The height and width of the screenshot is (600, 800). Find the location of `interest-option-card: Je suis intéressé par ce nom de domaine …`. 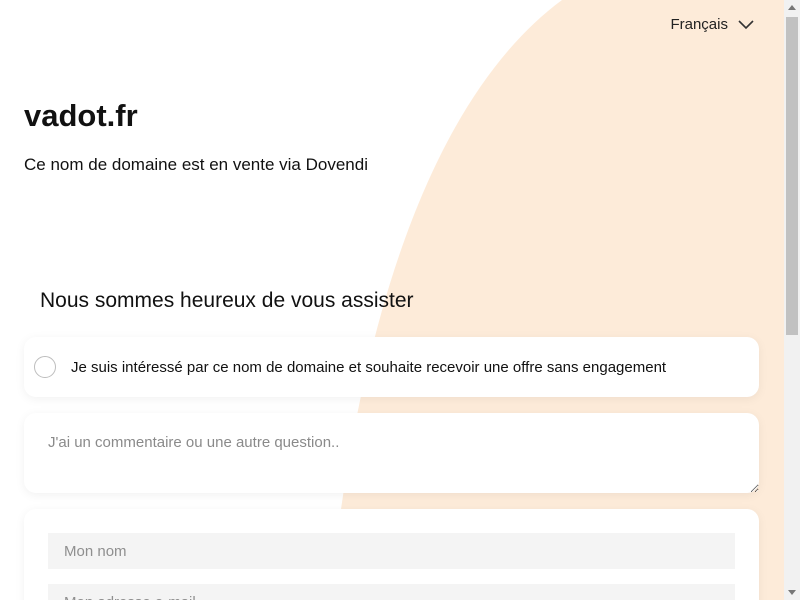

interest-option-card: Je suis intéressé par ce nom de domaine … is located at coordinates (391, 367).